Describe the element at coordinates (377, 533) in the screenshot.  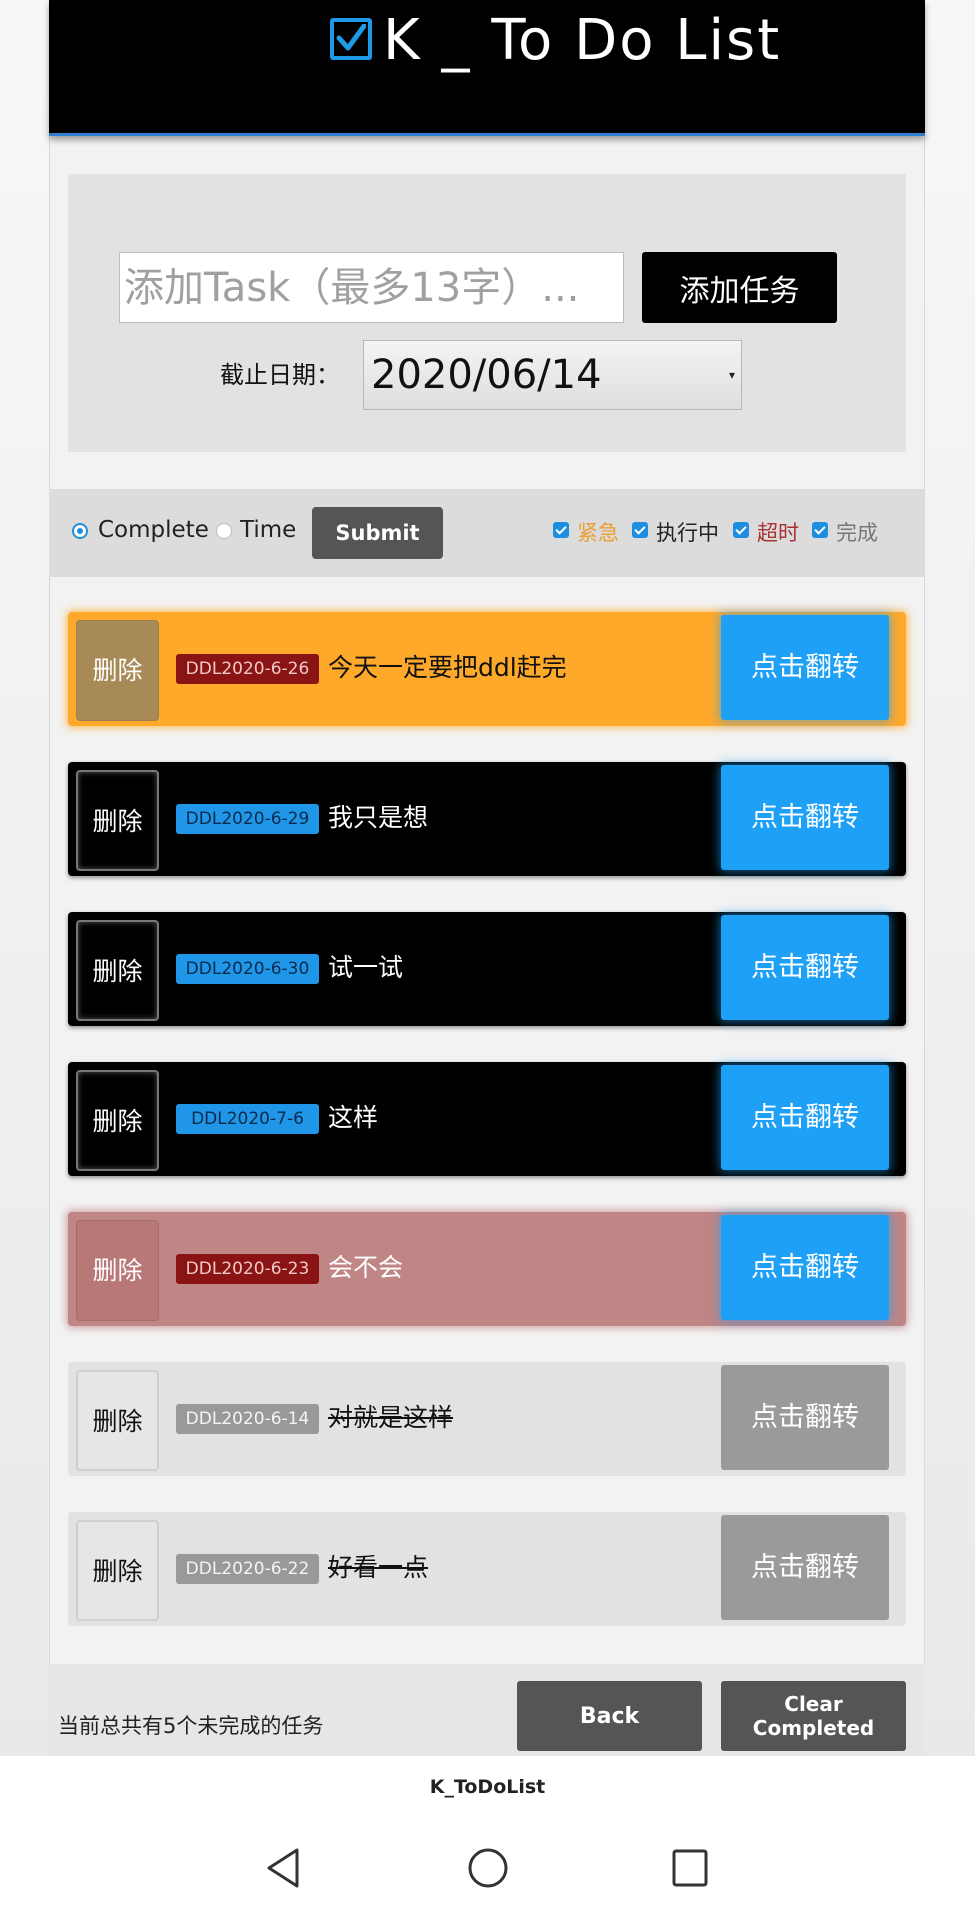
I see `submit-button: Submit` at that location.